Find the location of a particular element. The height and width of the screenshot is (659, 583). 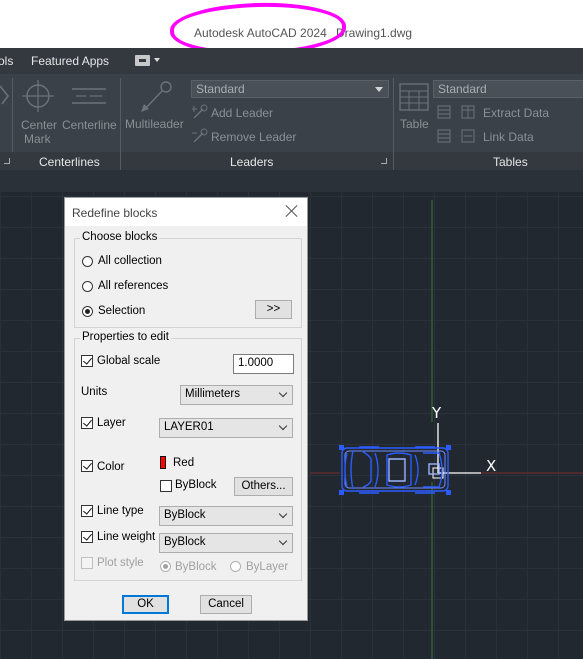

plotstyle-label: Plot style is located at coordinates (120, 563).